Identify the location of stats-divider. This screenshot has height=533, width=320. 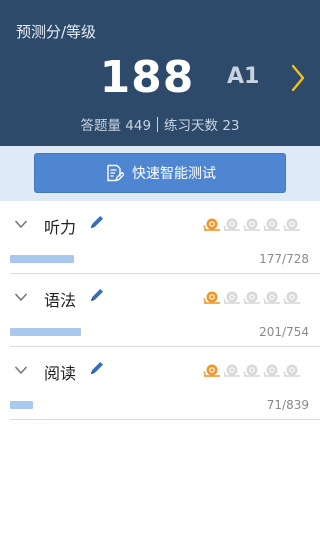
(158, 124).